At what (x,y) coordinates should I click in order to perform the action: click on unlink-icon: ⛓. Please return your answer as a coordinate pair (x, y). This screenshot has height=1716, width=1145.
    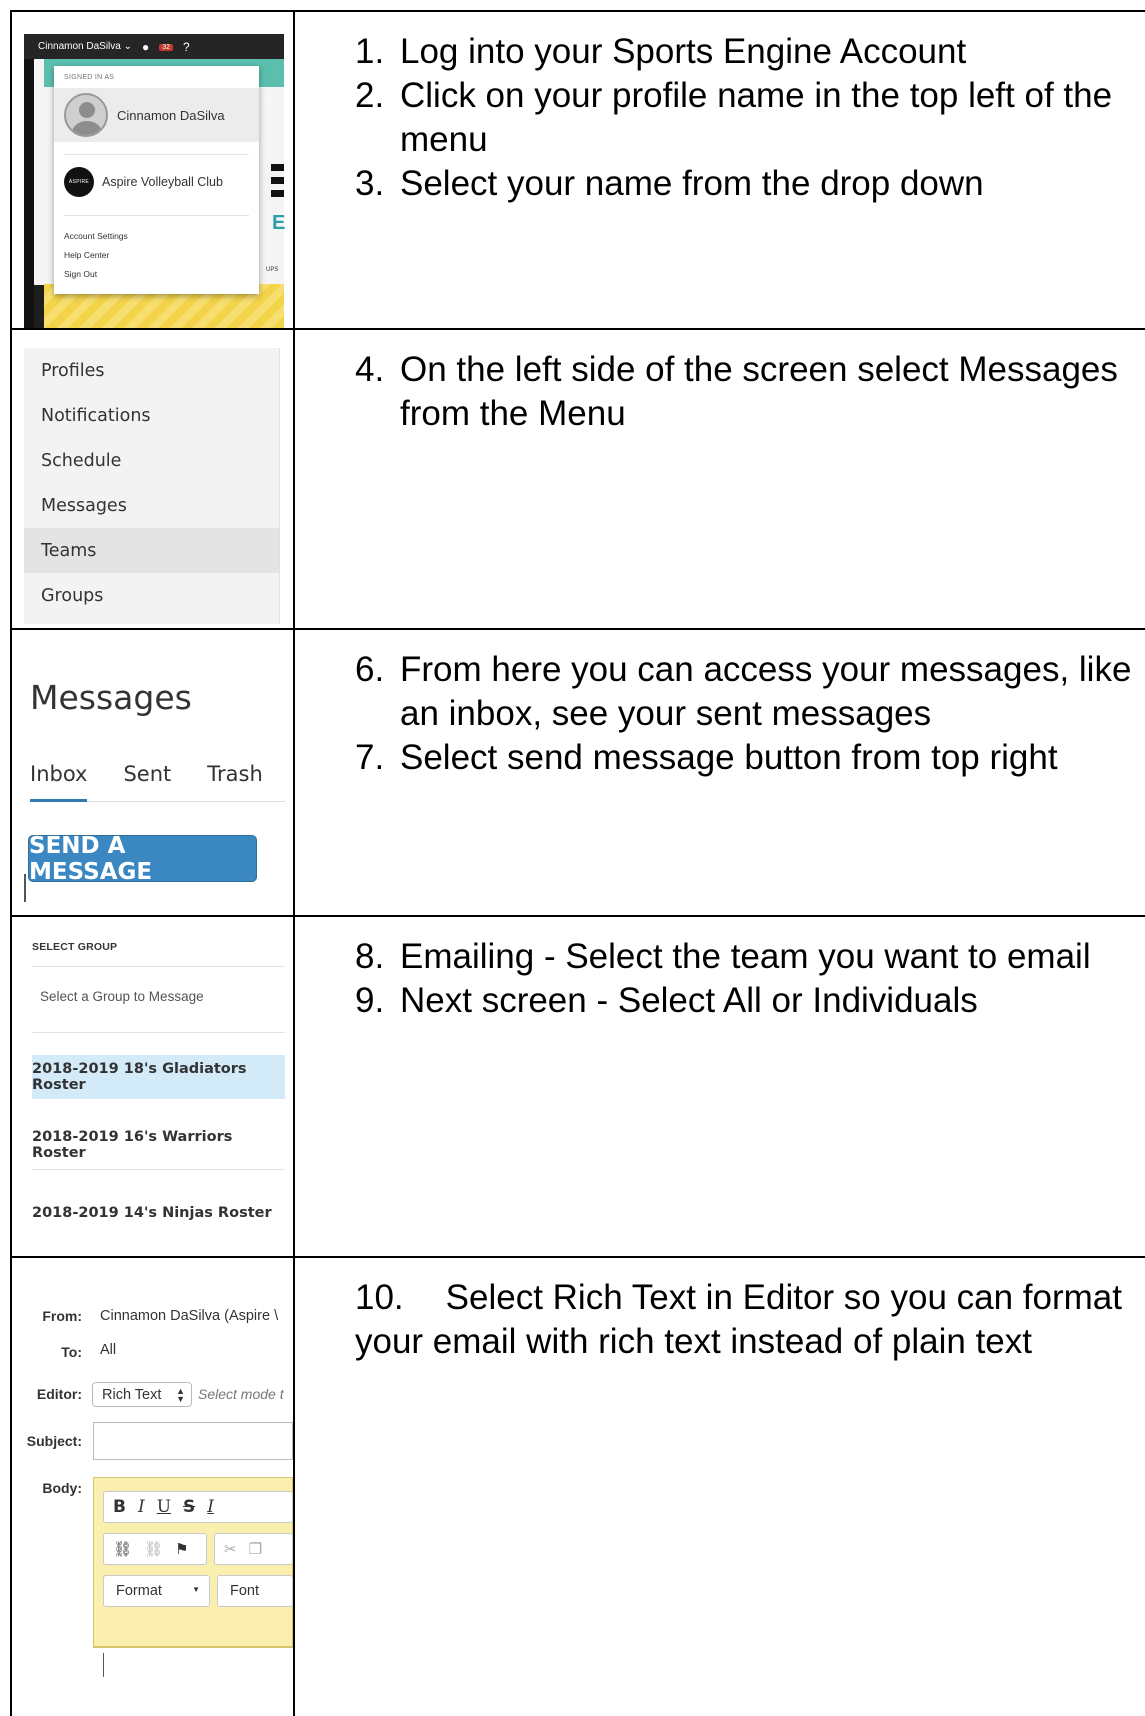
    Looking at the image, I should click on (153, 1549).